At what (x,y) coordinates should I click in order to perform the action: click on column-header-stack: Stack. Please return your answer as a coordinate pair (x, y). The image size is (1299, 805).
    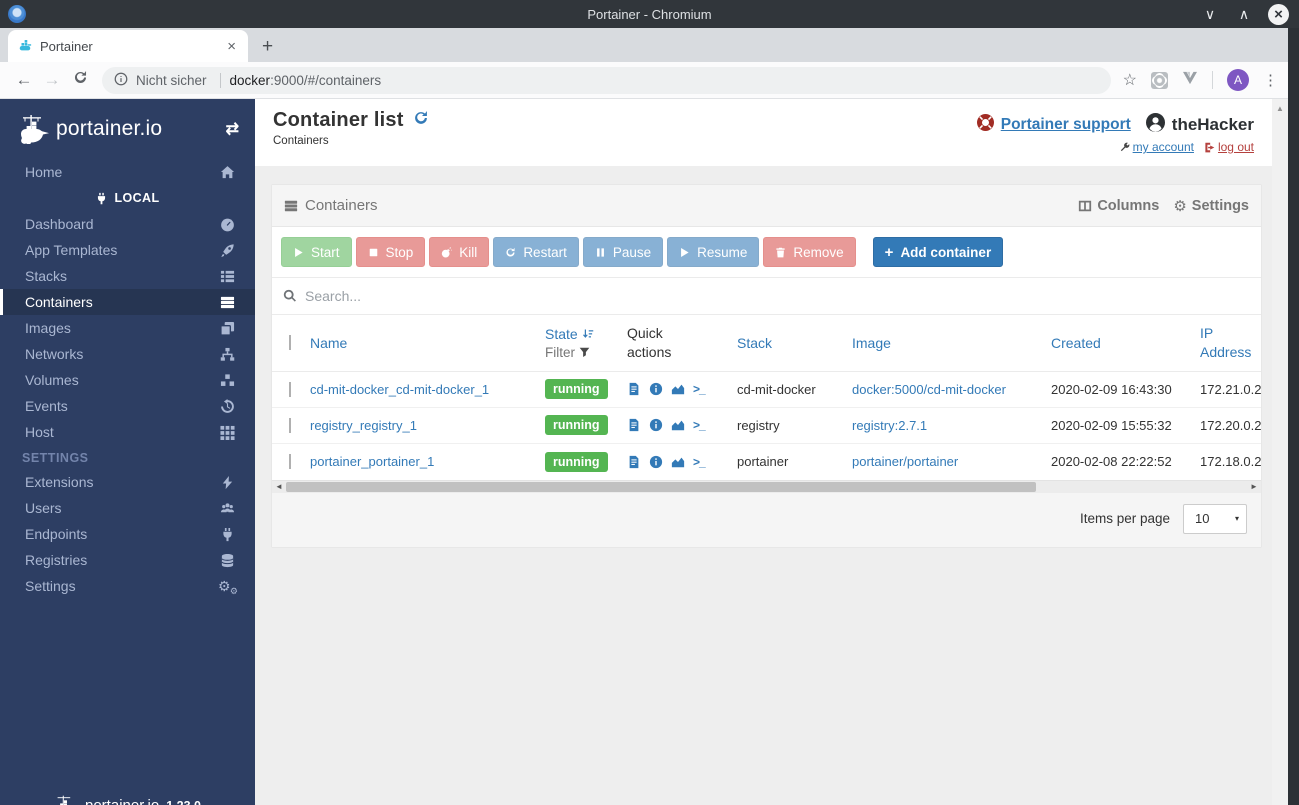
    Looking at the image, I should click on (754, 343).